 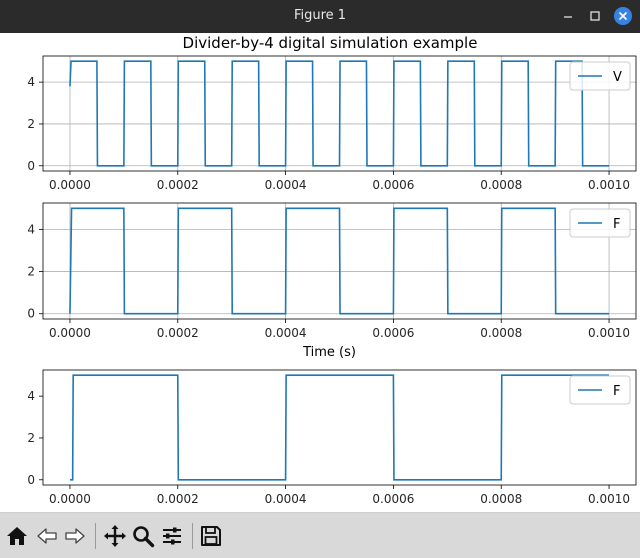 What do you see at coordinates (329, 352) in the screenshot?
I see `x-axis-label: Time (s)` at bounding box center [329, 352].